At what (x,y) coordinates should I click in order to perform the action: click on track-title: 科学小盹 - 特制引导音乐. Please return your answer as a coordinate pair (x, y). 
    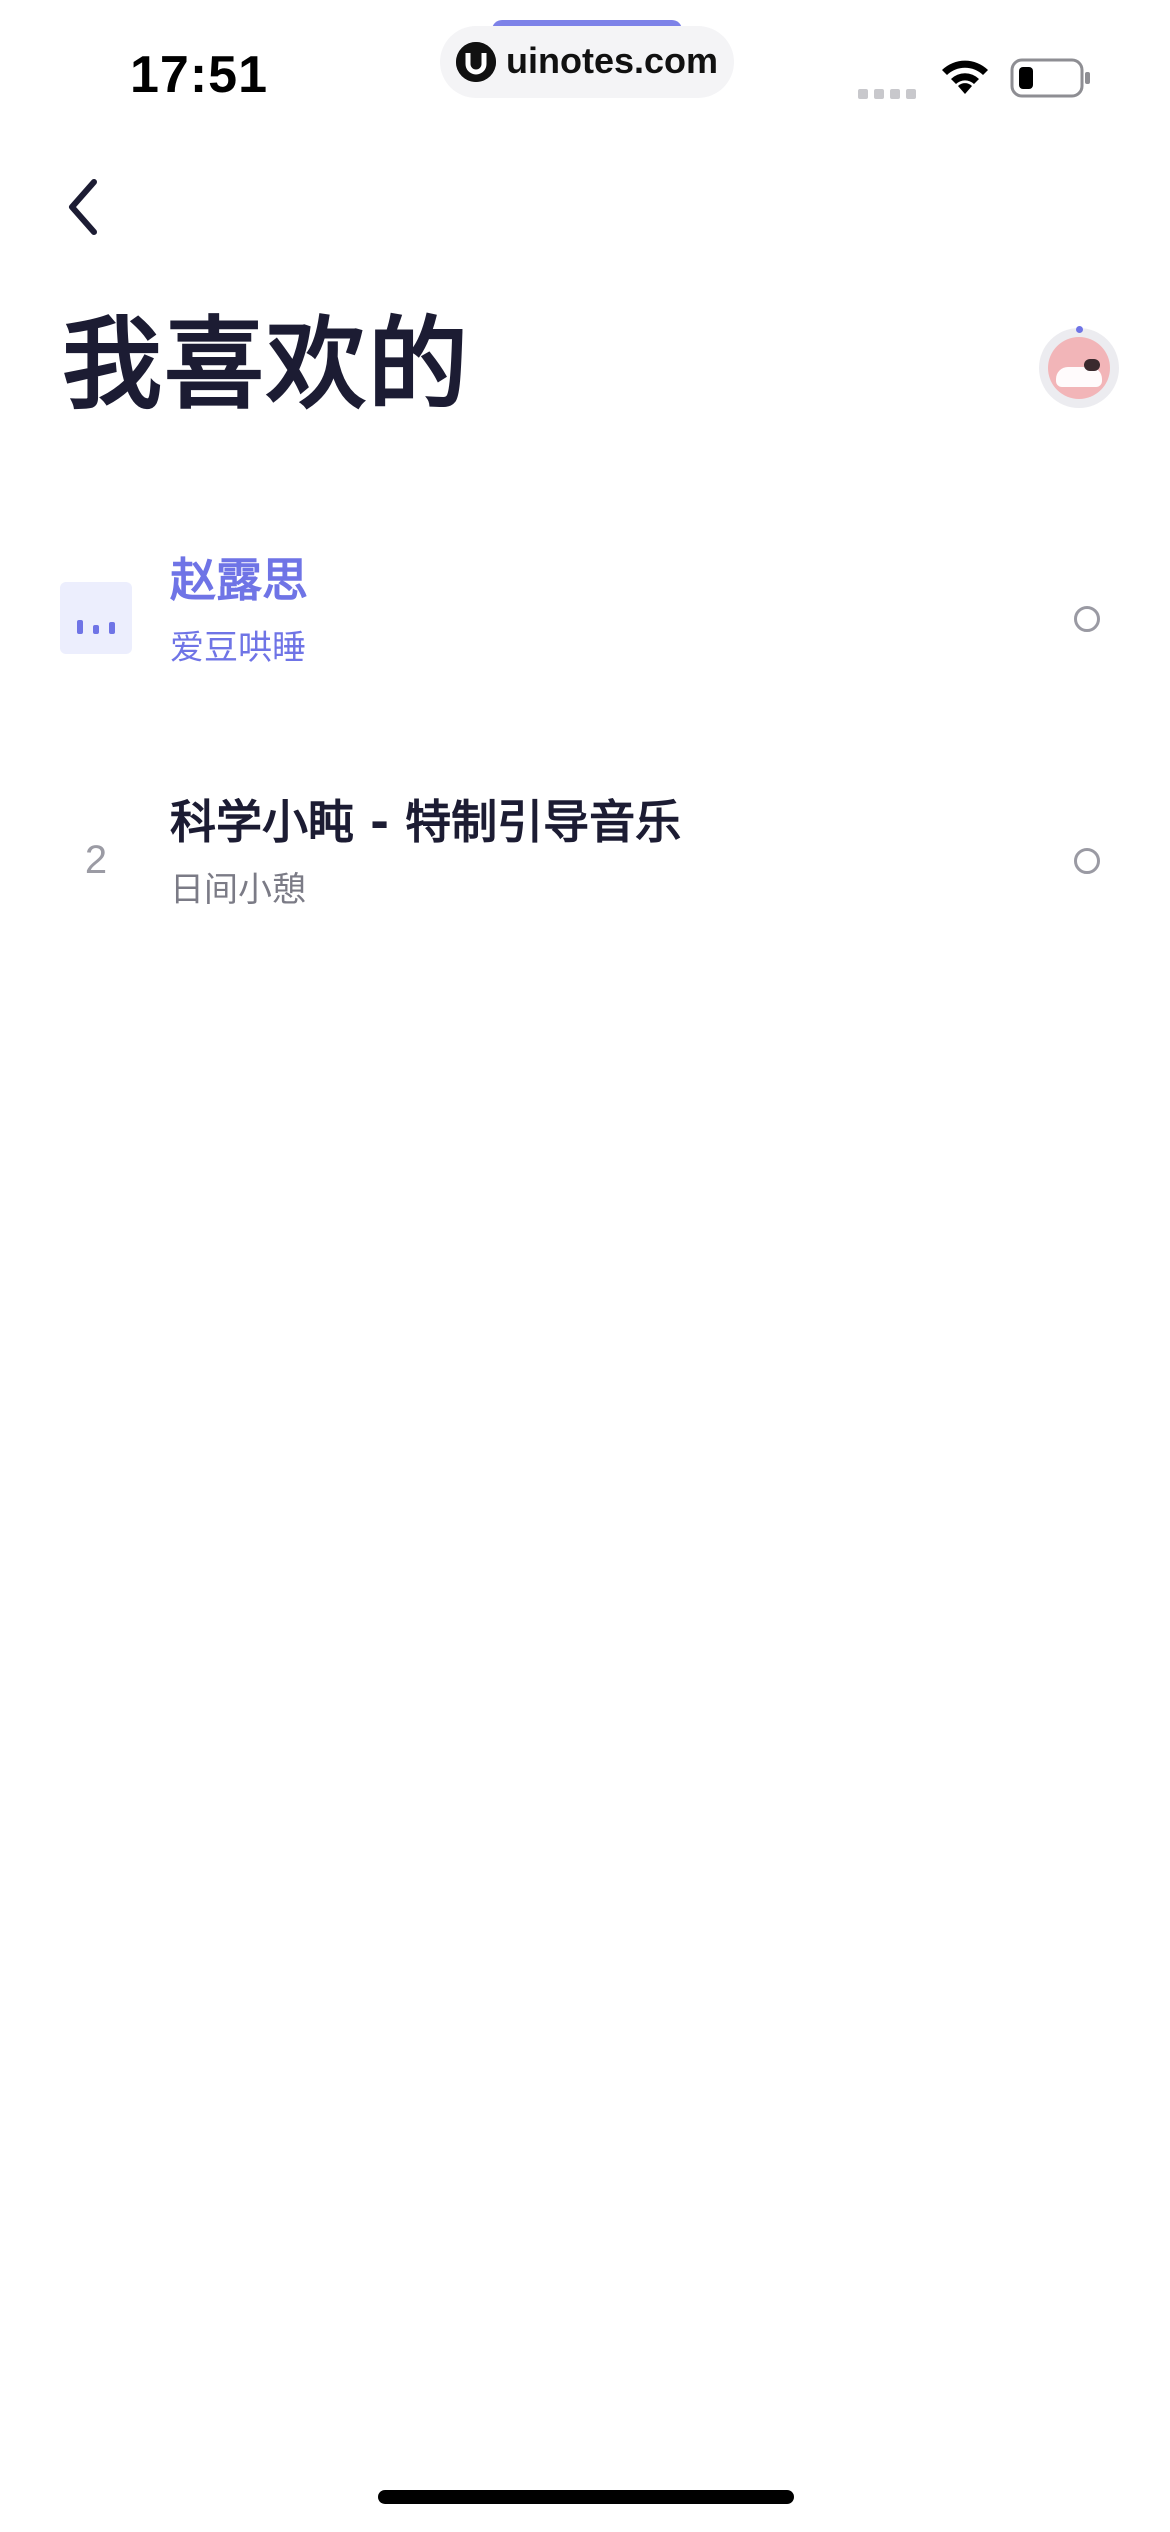
    Looking at the image, I should click on (426, 822).